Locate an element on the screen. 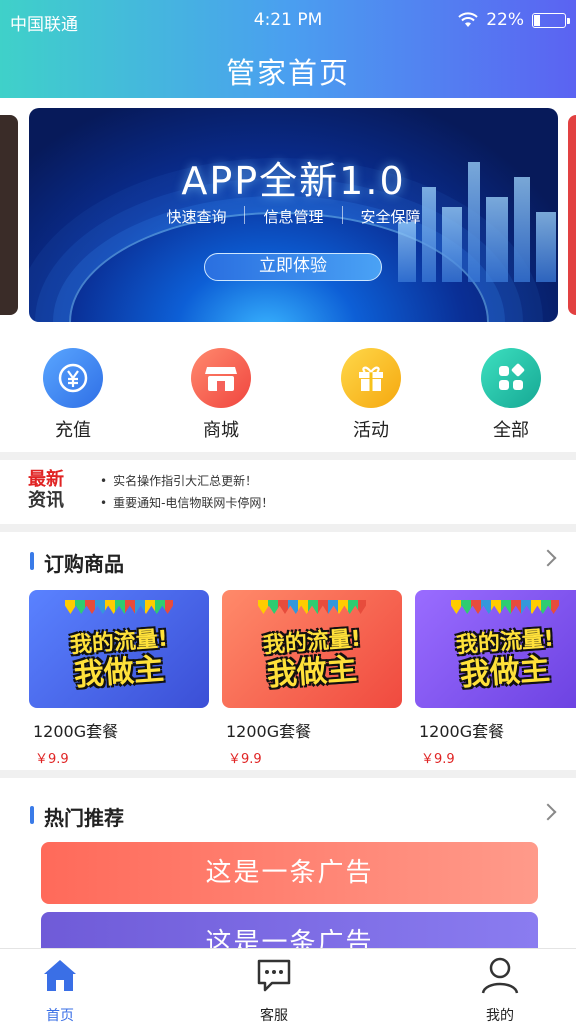 The height and width of the screenshot is (1024, 576). news-ticker: 最新 资讯 实名操作指引大汇总更新！ 重要通知-电信物联网卡停网！ is located at coordinates (288, 493).